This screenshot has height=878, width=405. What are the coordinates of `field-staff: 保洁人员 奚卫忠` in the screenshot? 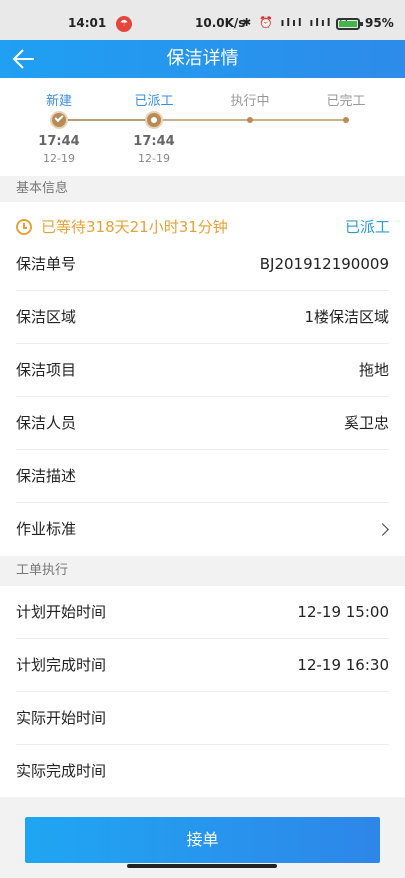 It's located at (202, 423).